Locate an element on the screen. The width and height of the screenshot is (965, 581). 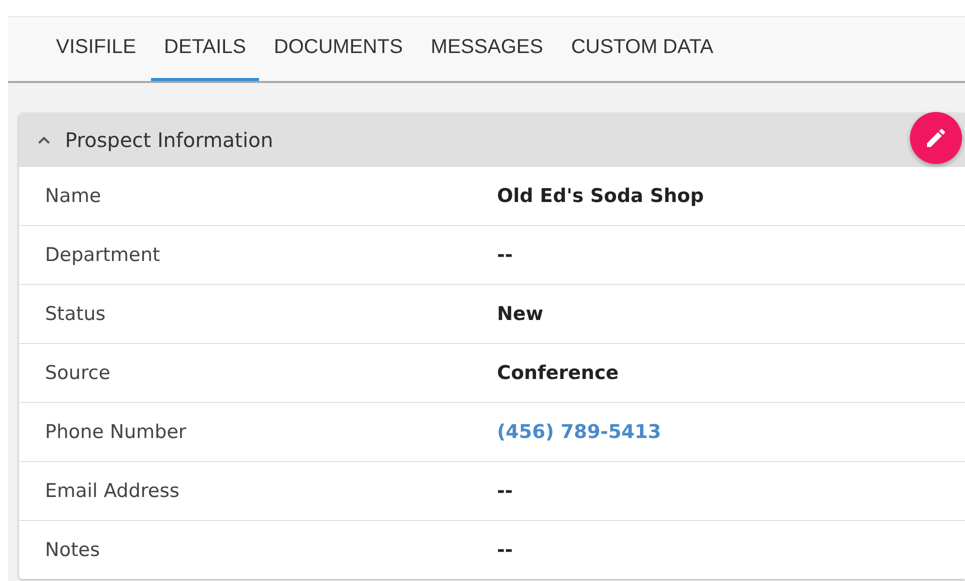
field-label: Email Address is located at coordinates (112, 491).